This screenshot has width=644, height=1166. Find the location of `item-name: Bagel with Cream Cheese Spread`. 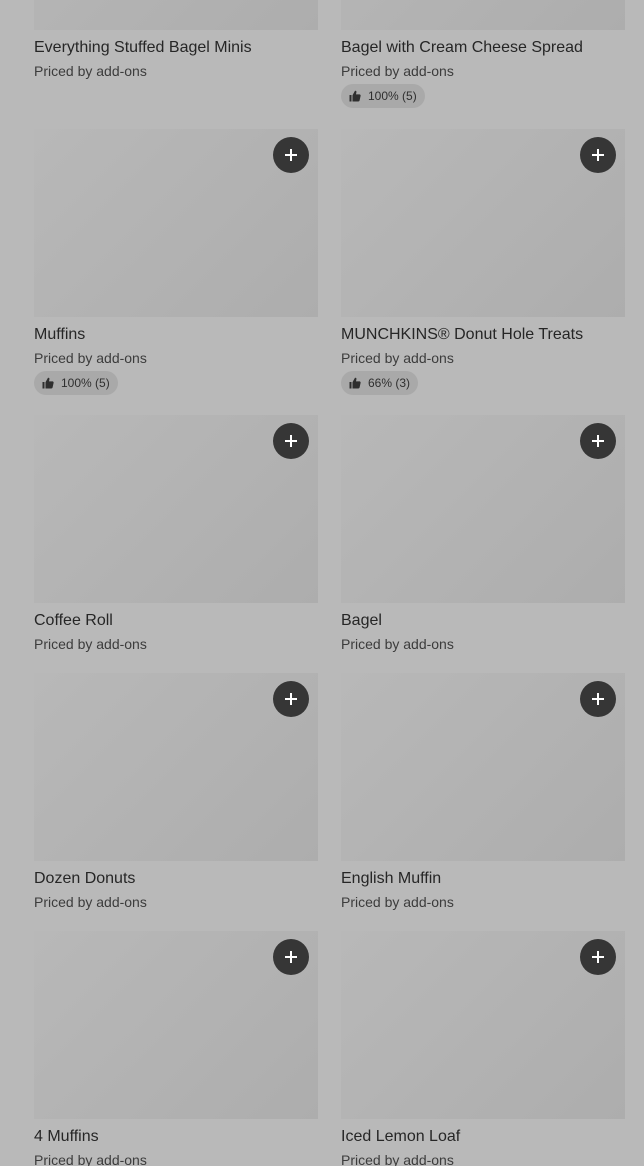

item-name: Bagel with Cream Cheese Spread is located at coordinates (462, 47).